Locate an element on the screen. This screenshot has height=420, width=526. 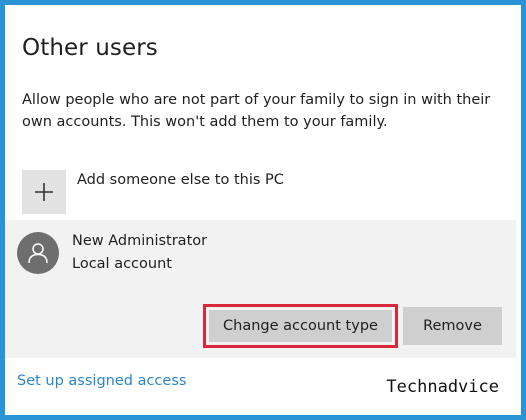
highlight-box: Change account type is located at coordinates (300, 326).